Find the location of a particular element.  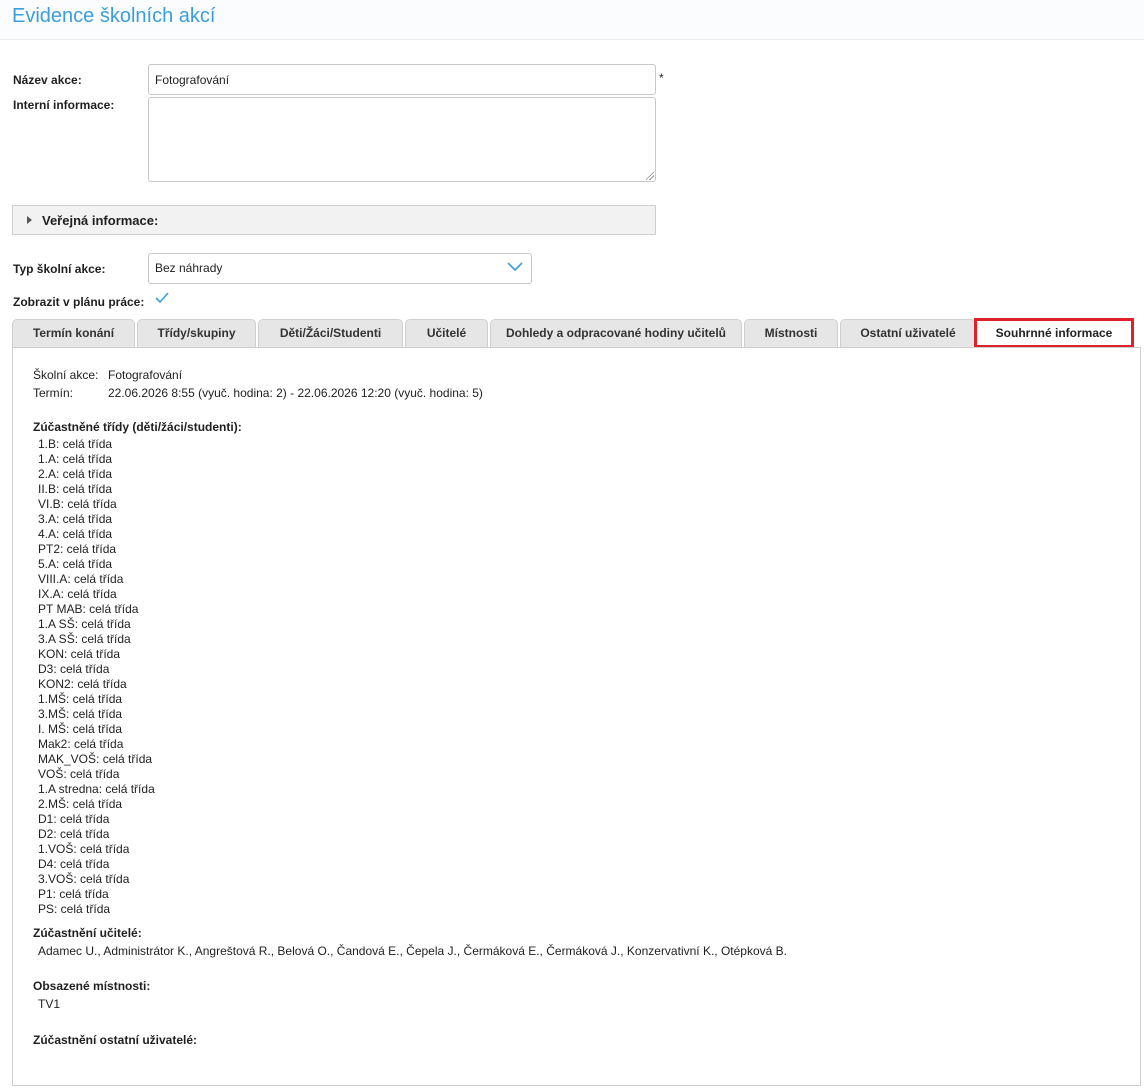

list-item: VIII.A: celá třída is located at coordinates (81, 579).